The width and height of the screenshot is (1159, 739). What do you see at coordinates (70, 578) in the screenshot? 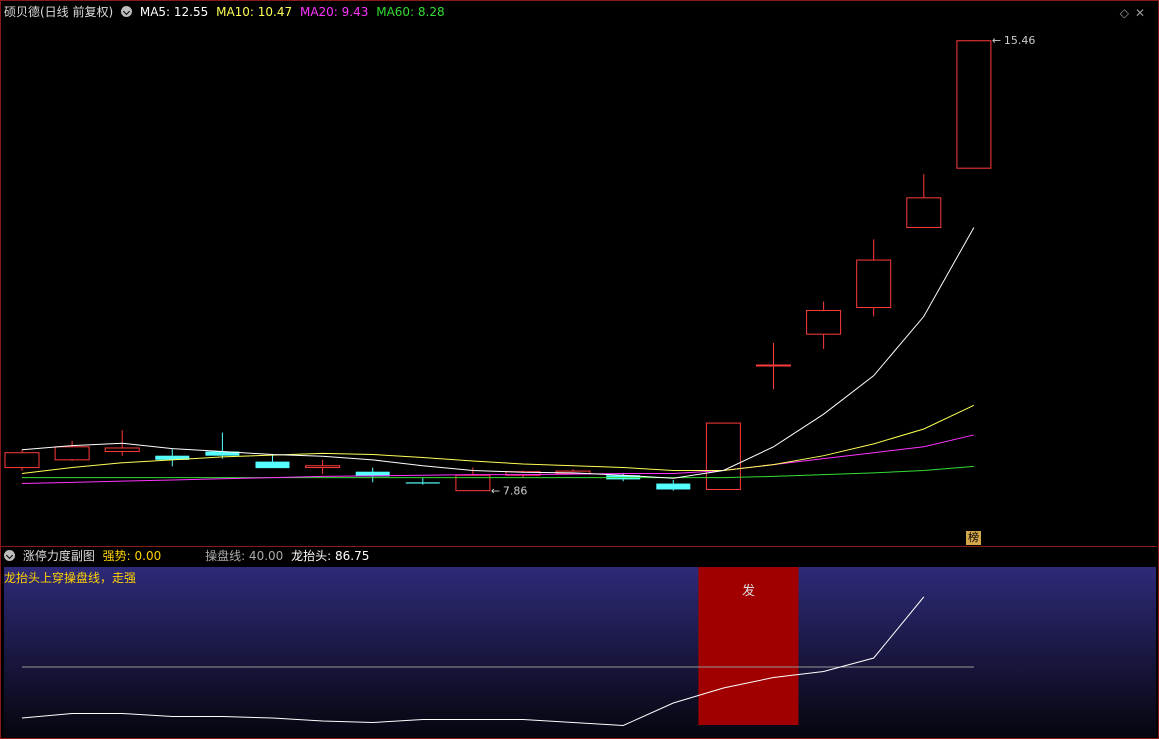
I see `indicator-note: 龙抬头上穿操盘线，走强` at bounding box center [70, 578].